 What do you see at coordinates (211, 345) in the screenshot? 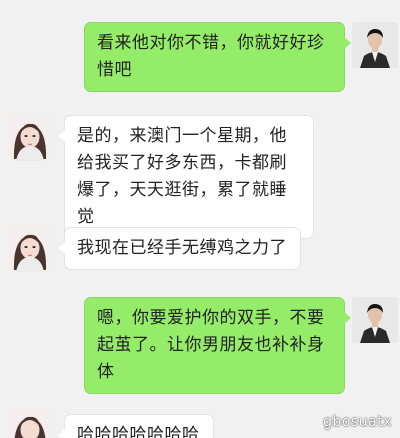
I see `message-text: 嗯，你要爱护你的双手，不要起茧了。让你男朋友也补补身体` at bounding box center [211, 345].